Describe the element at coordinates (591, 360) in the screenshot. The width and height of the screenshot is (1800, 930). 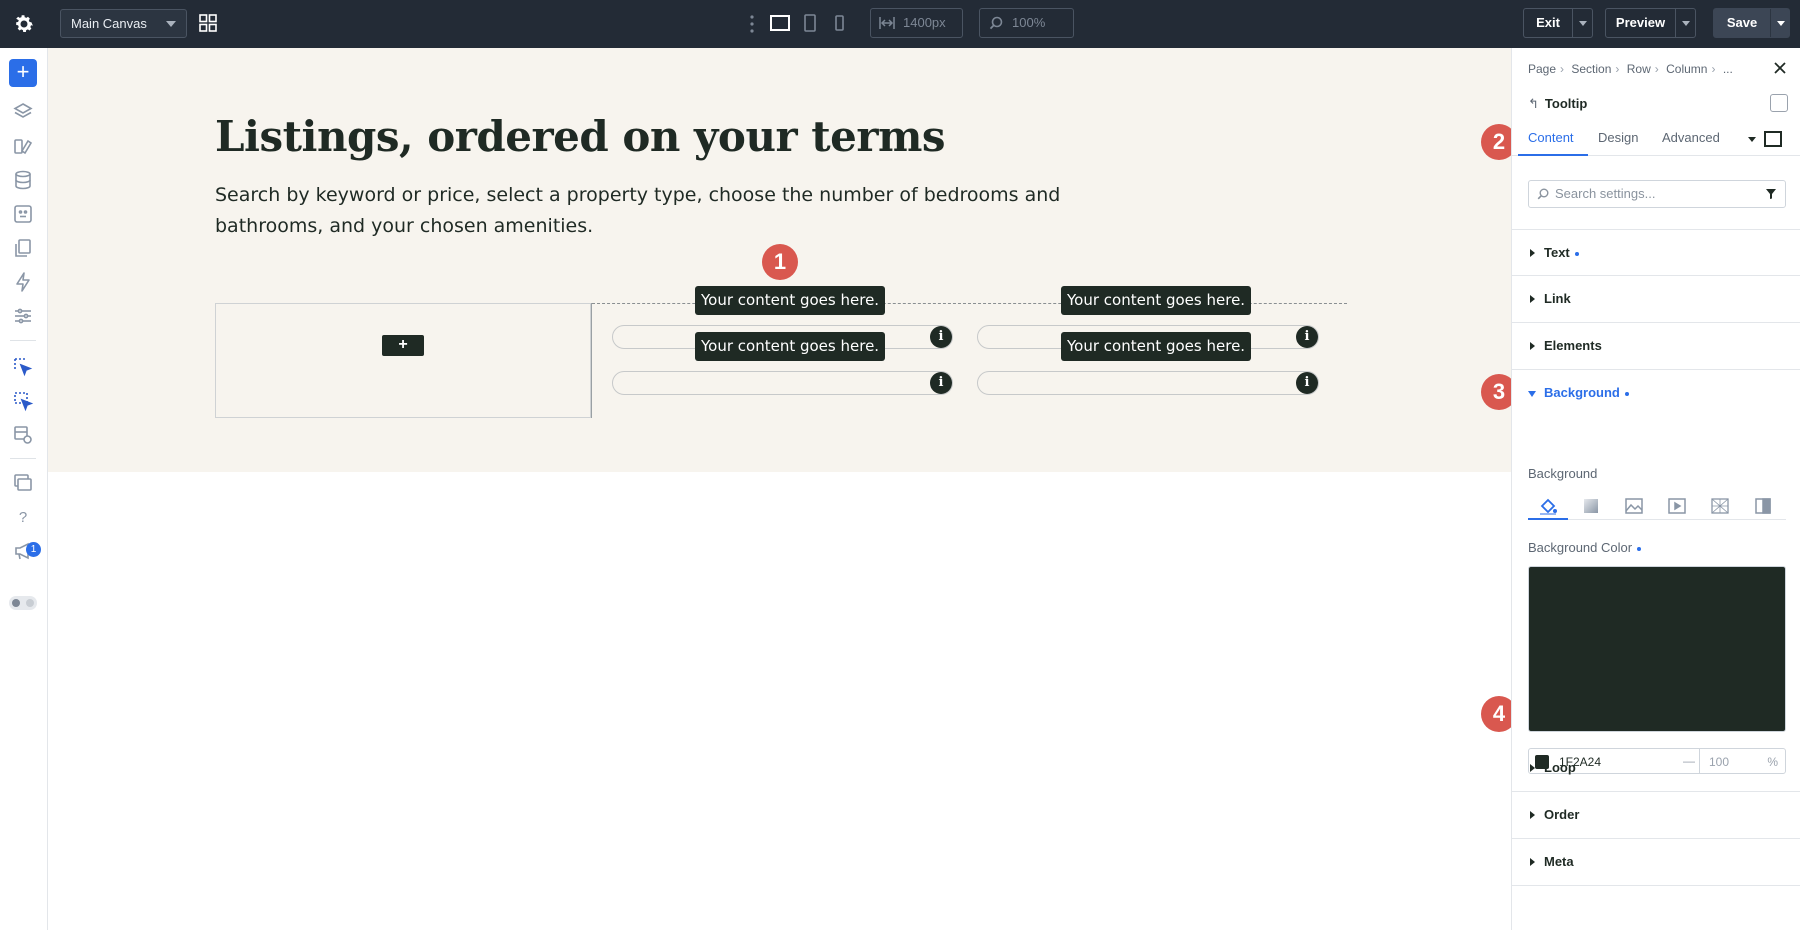
I see `column-divider` at that location.